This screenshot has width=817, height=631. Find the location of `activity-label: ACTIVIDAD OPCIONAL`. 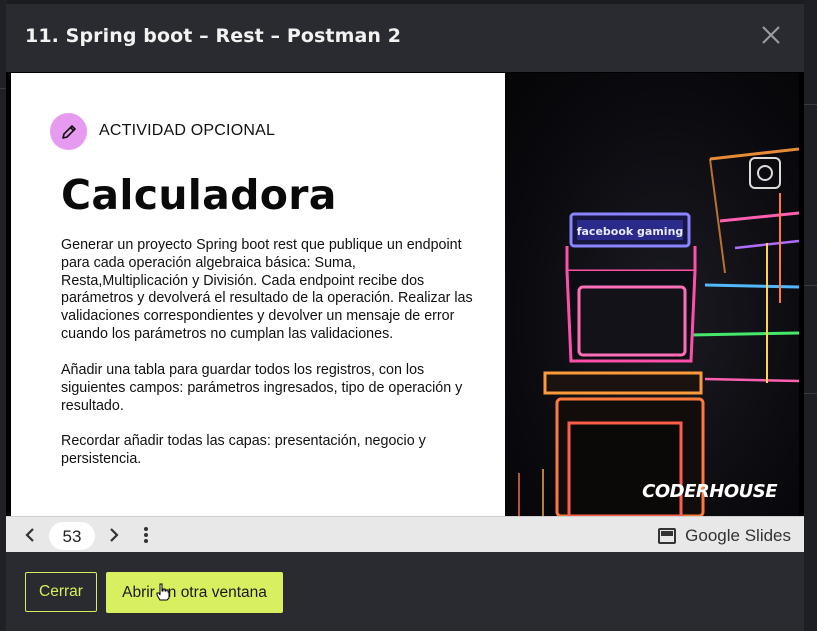

activity-label: ACTIVIDAD OPCIONAL is located at coordinates (187, 130).